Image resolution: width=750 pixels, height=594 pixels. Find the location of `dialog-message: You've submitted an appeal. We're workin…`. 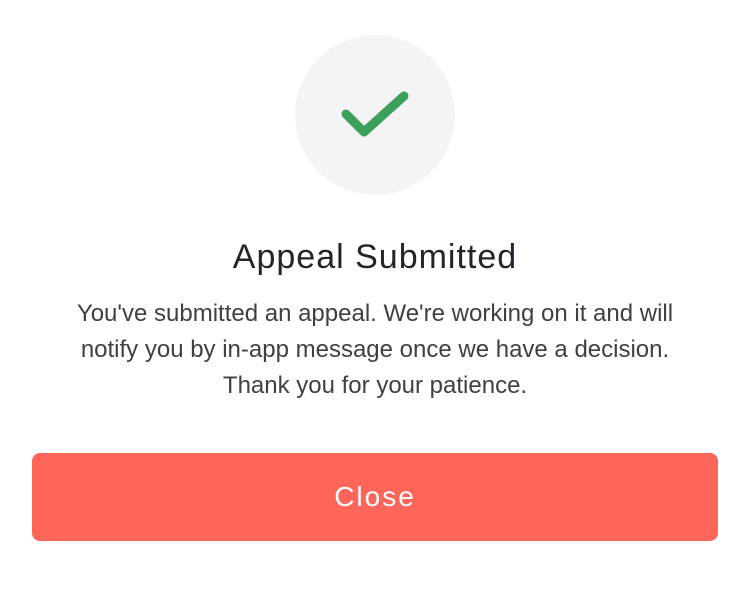

dialog-message: You've submitted an appeal. We're workin… is located at coordinates (375, 349).